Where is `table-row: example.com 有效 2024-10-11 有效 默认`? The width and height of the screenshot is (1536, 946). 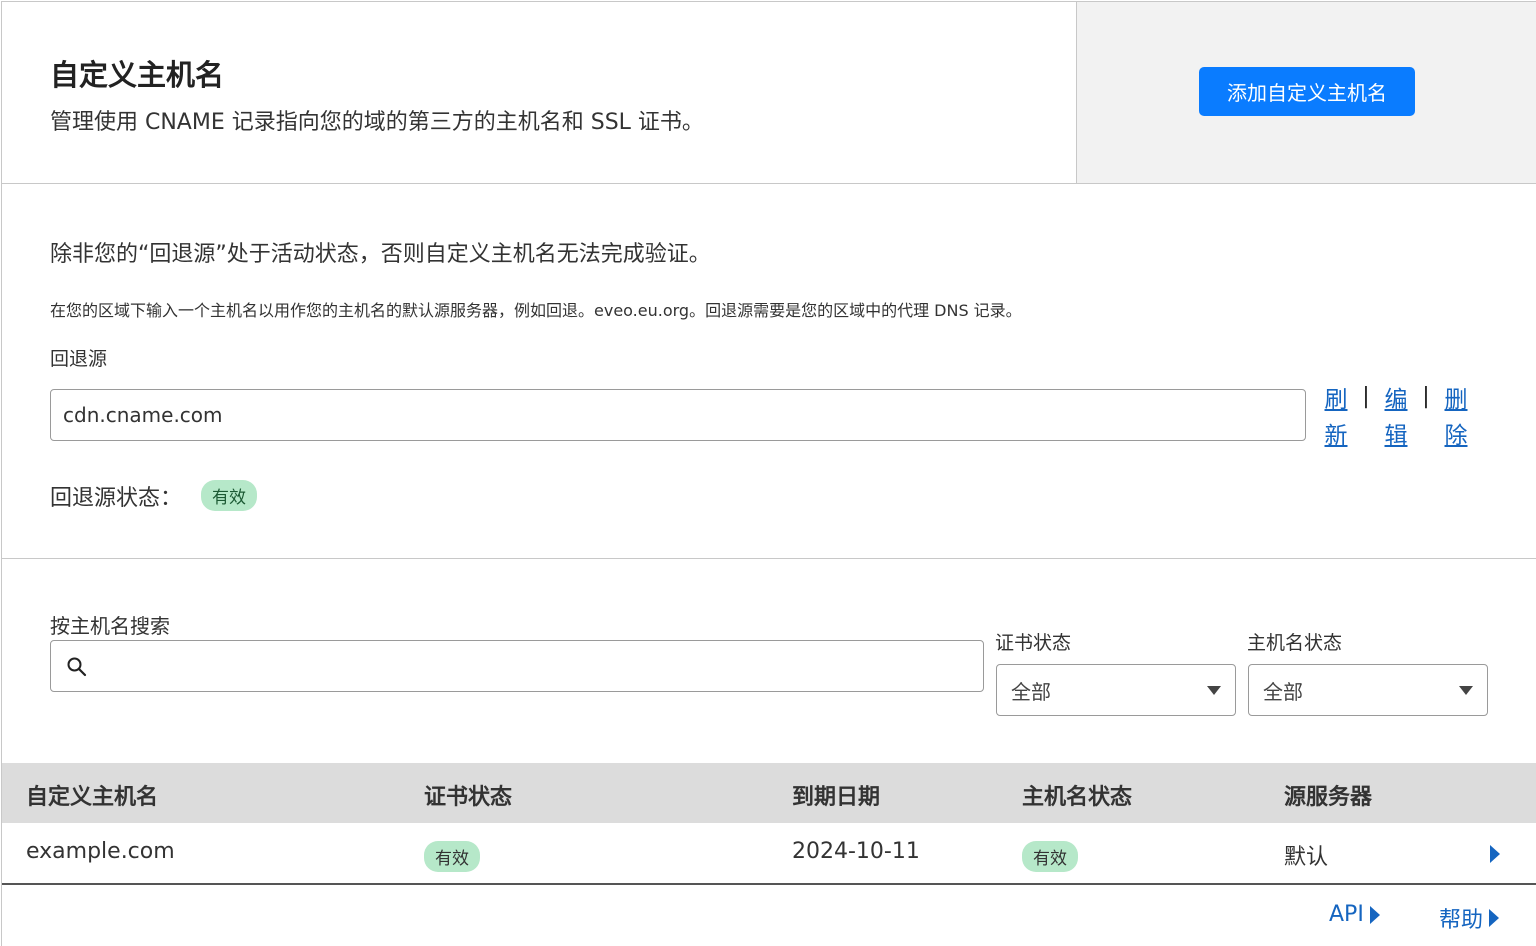 table-row: example.com 有效 2024-10-11 有效 默认 is located at coordinates (769, 854).